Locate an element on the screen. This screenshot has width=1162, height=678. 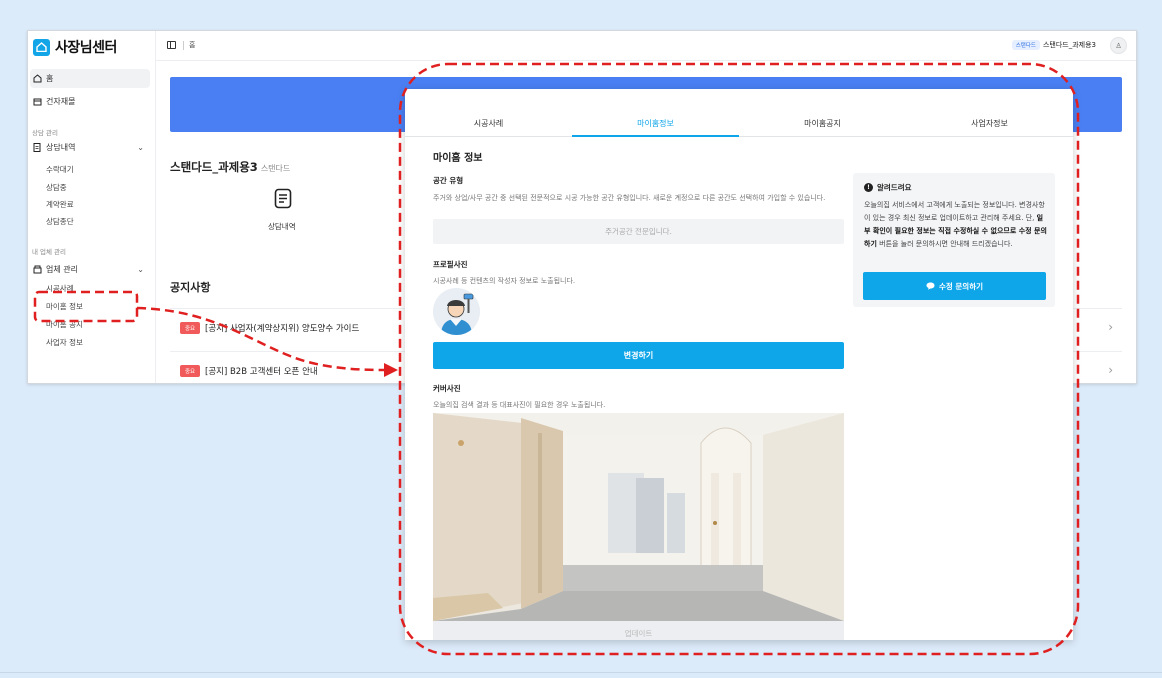
tab-myhome-notice: 마이홈공지 is located at coordinates (822, 123).